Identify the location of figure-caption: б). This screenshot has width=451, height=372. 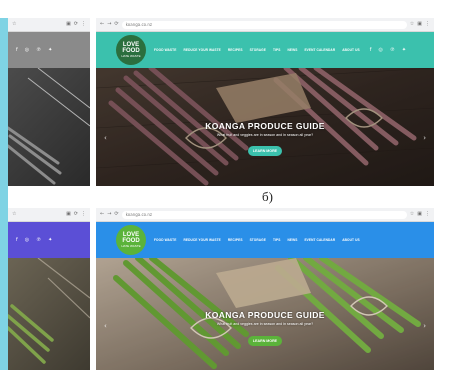
(267, 196).